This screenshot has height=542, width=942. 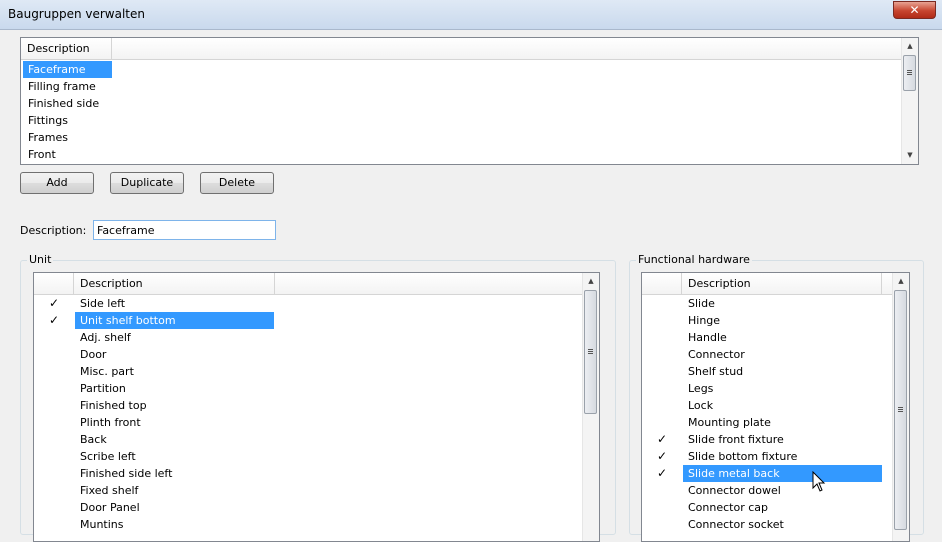 What do you see at coordinates (308, 456) in the screenshot?
I see `list-item: Scribe left` at bounding box center [308, 456].